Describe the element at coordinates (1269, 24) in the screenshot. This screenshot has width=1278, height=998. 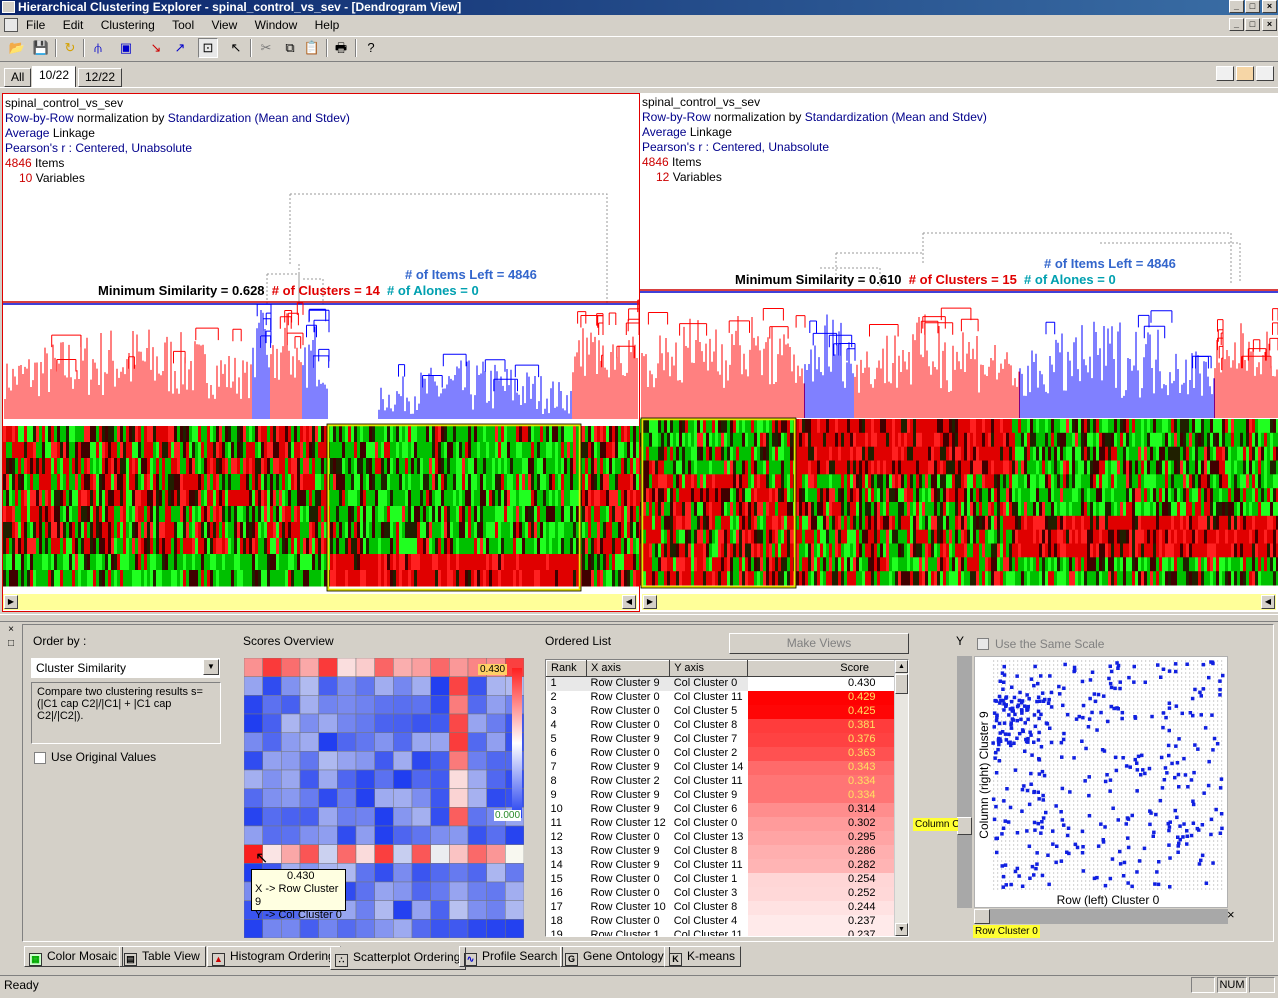
I see `mdi-close-button: ×` at that location.